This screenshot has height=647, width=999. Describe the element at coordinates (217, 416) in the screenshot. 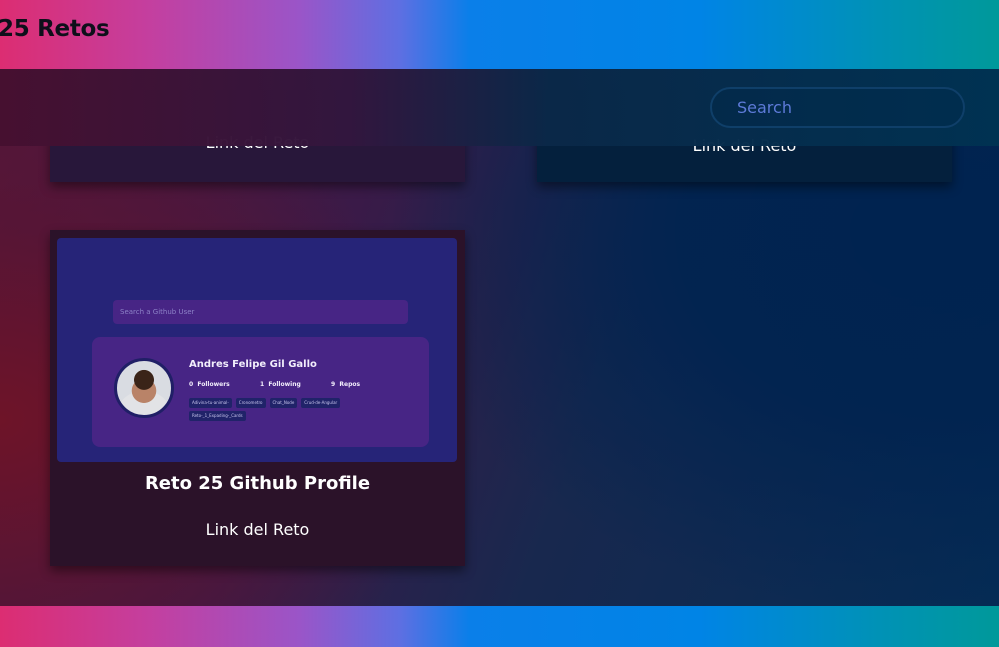

I see `preview-repo-tag: Reto-_1_Expading-_Cards` at that location.